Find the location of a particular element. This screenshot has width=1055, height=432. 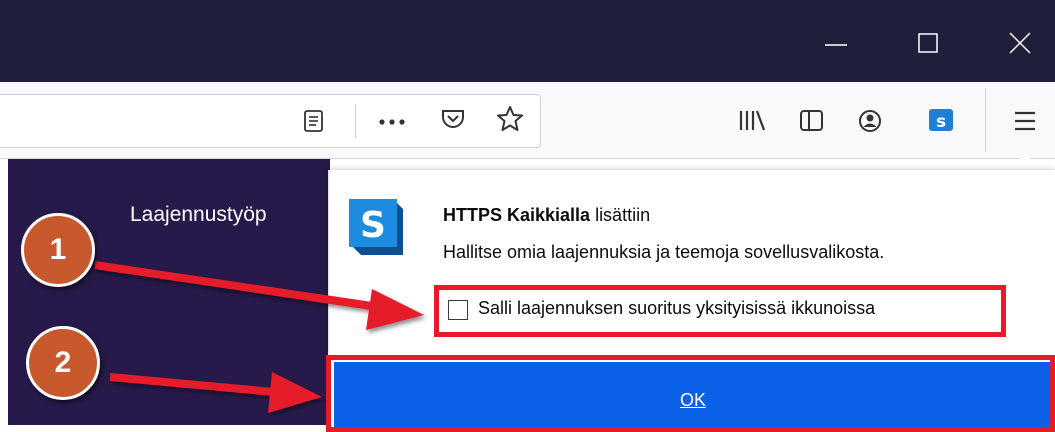

https-everywhere-icon: s is located at coordinates (942, 123).